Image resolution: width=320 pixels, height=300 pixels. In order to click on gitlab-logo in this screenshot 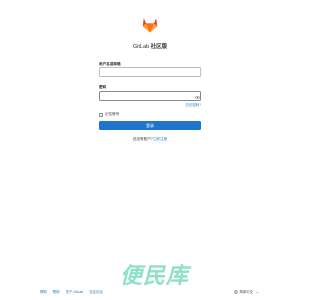, I will do `click(150, 25)`.